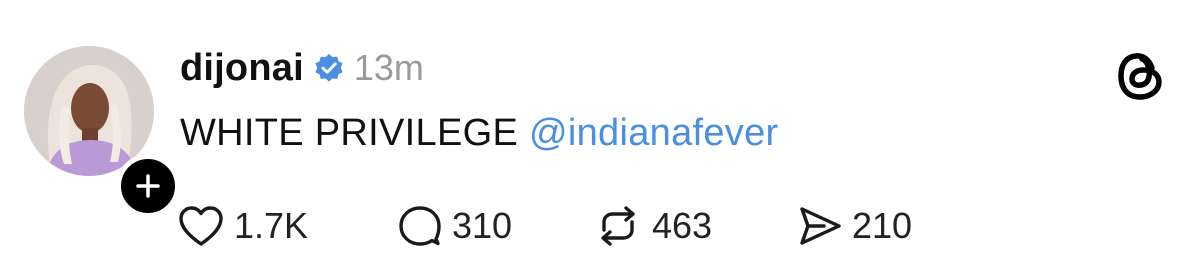 This screenshot has height=280, width=1198. I want to click on post-header: dijonai 13m, so click(302, 68).